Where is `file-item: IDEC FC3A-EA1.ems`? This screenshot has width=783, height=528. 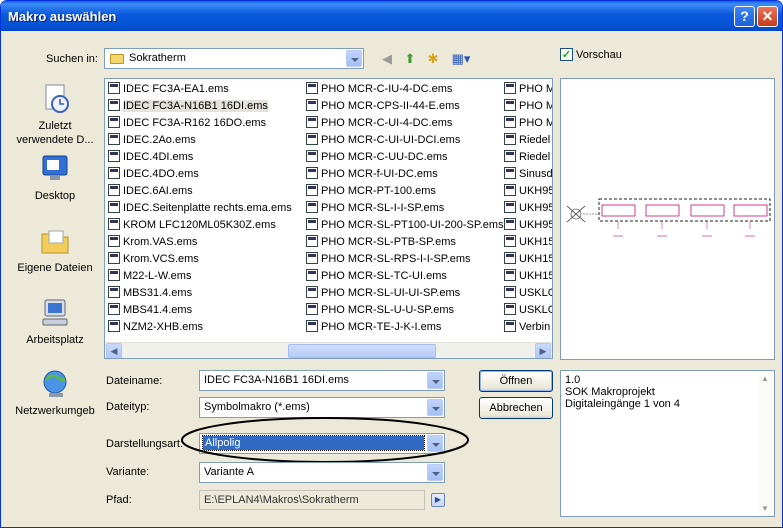
file-item: IDEC FC3A-EA1.ems is located at coordinates (198, 89).